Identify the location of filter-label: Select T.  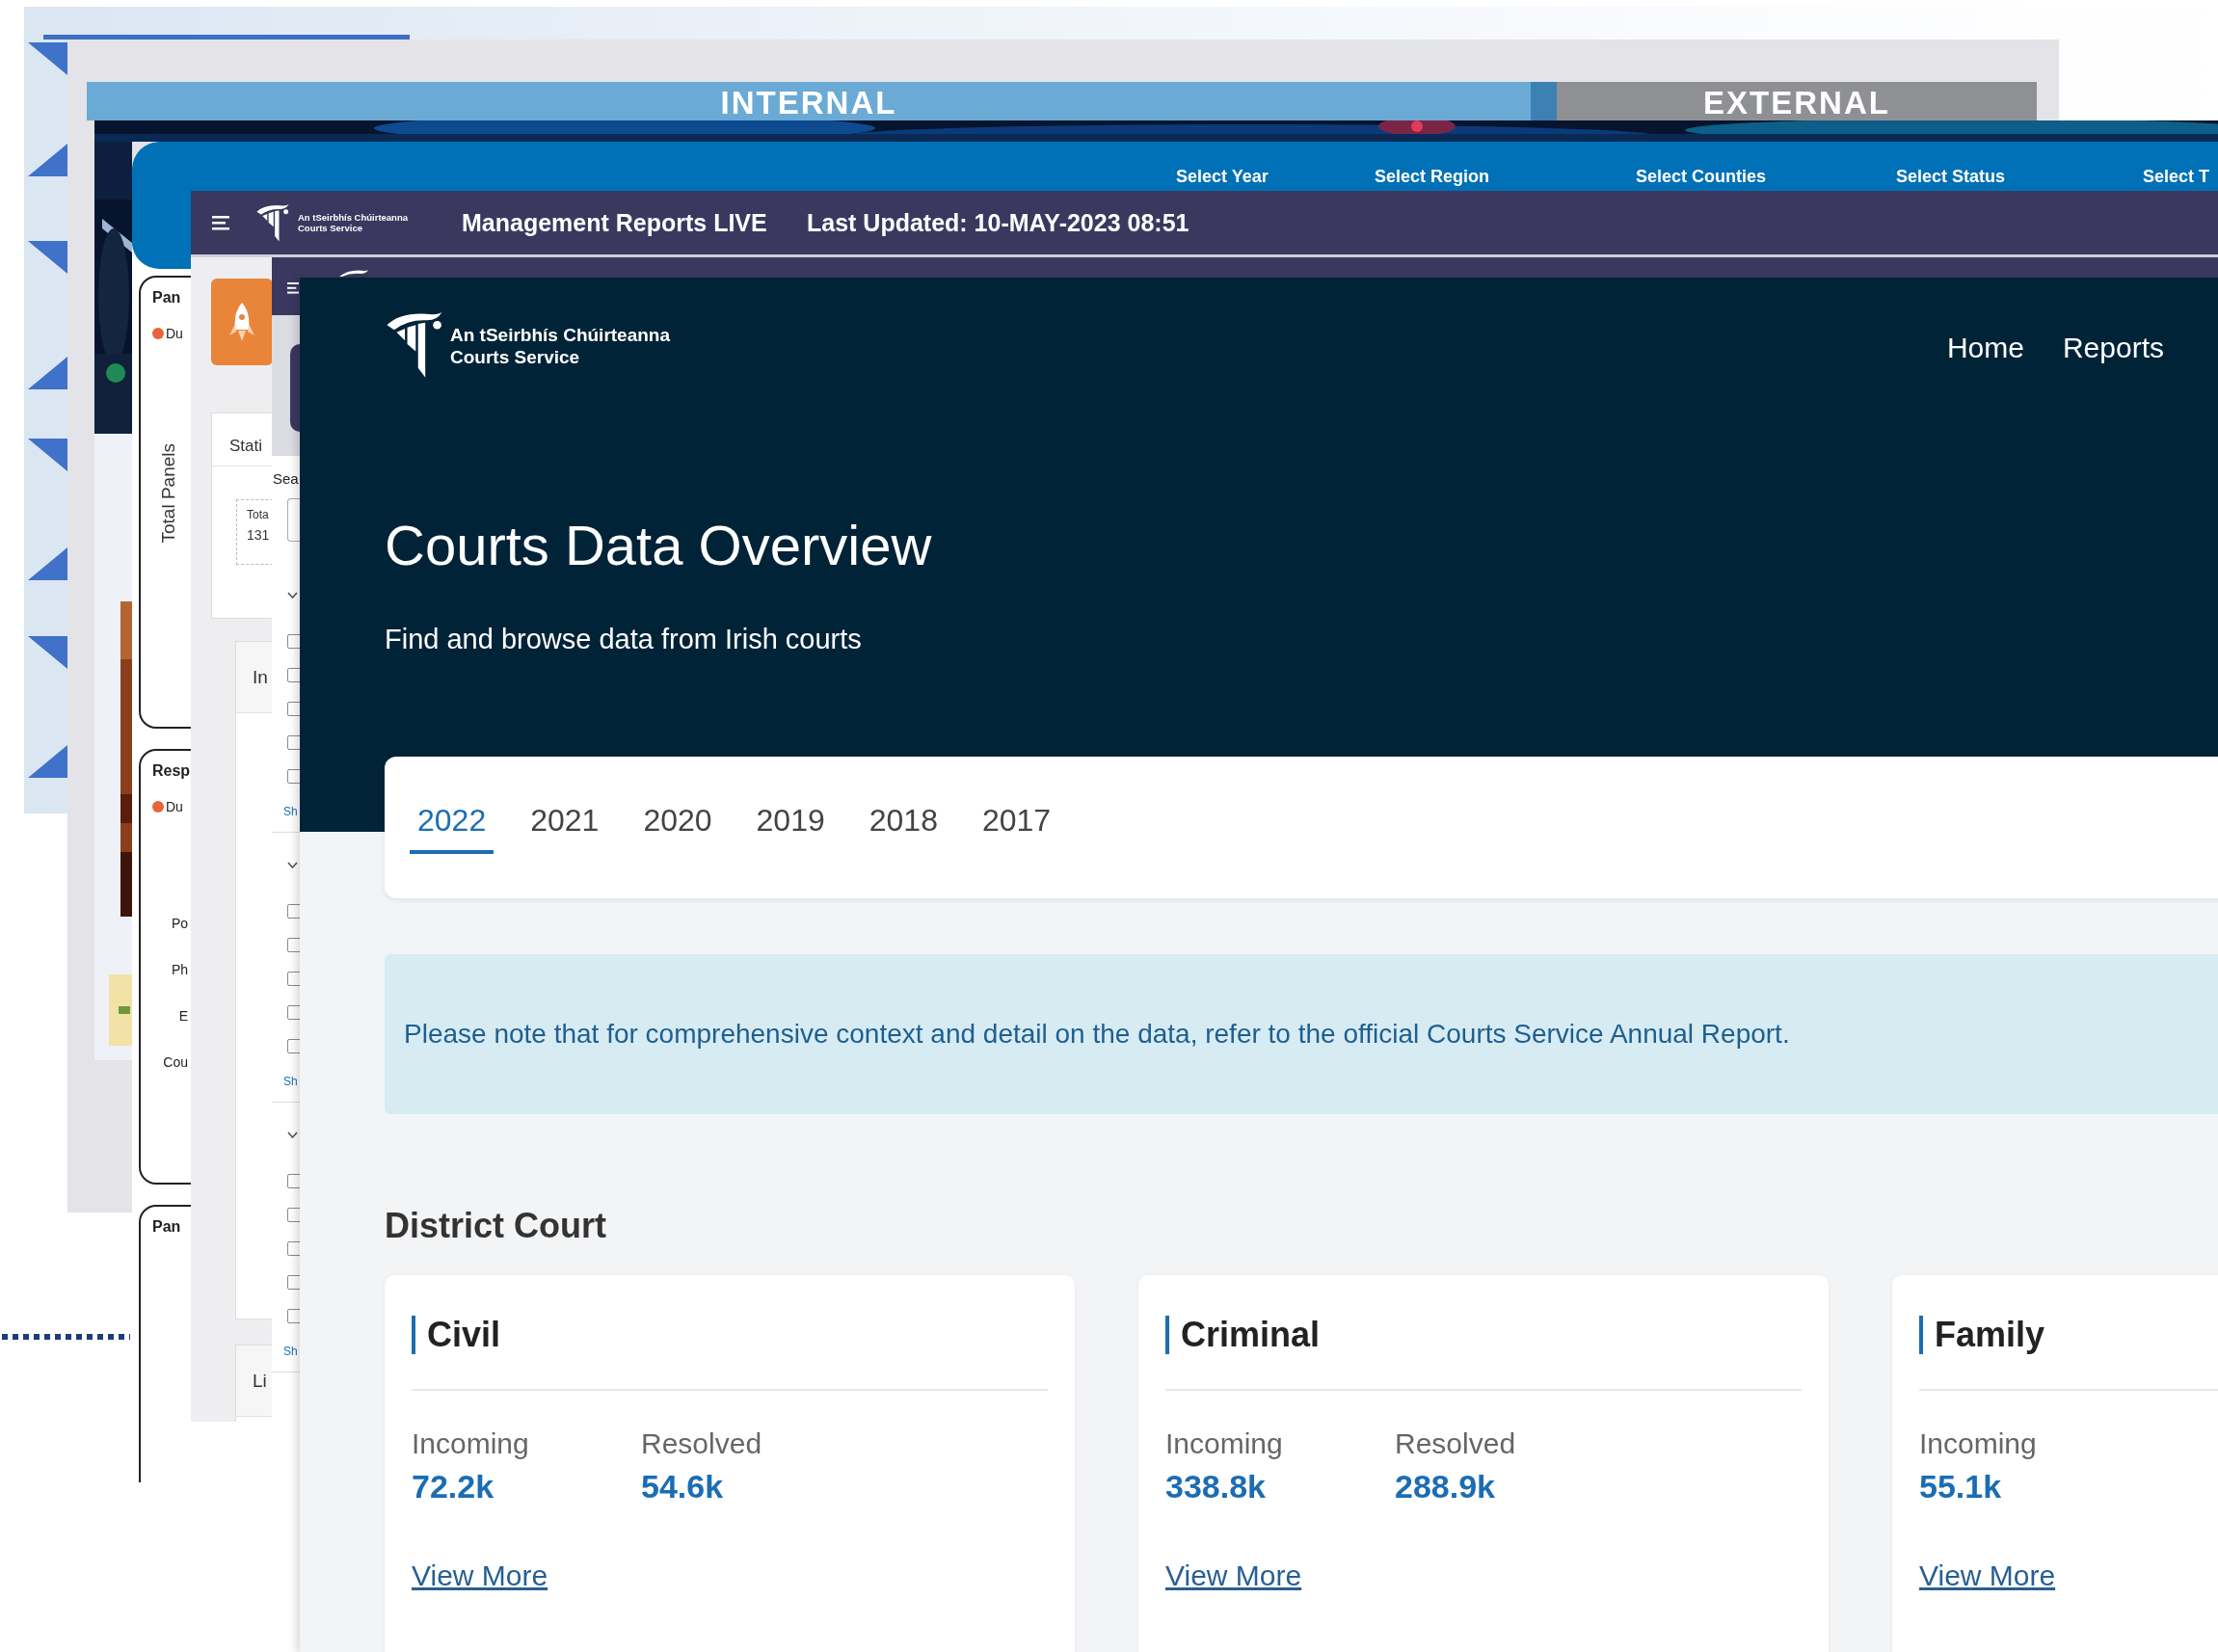
(2176, 177).